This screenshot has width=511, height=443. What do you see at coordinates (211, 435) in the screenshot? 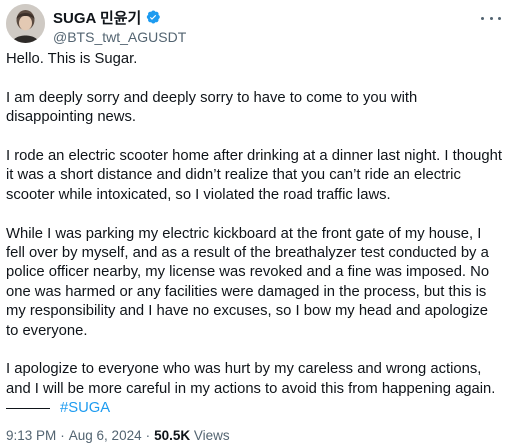
I see `views-label: Views` at bounding box center [211, 435].